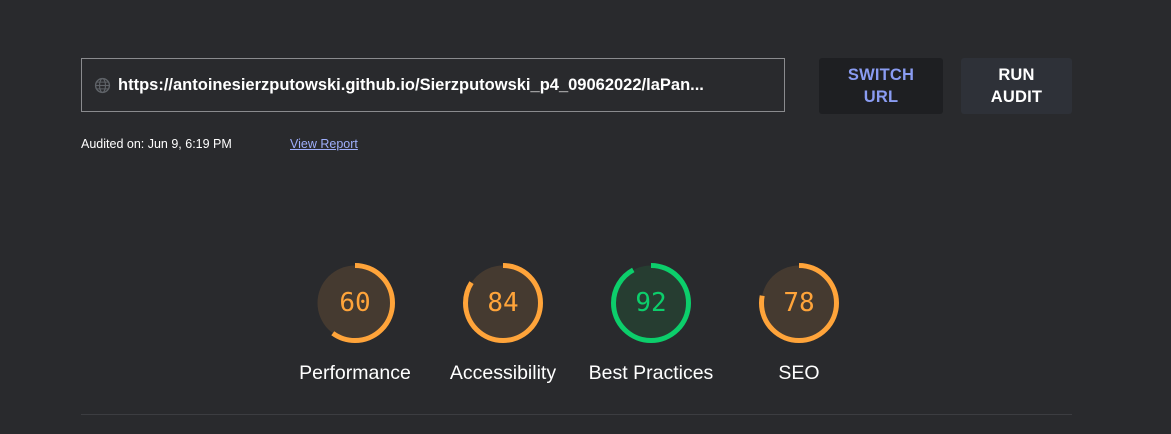 Image resolution: width=1171 pixels, height=434 pixels. I want to click on gauge-label: Accessibility, so click(503, 373).